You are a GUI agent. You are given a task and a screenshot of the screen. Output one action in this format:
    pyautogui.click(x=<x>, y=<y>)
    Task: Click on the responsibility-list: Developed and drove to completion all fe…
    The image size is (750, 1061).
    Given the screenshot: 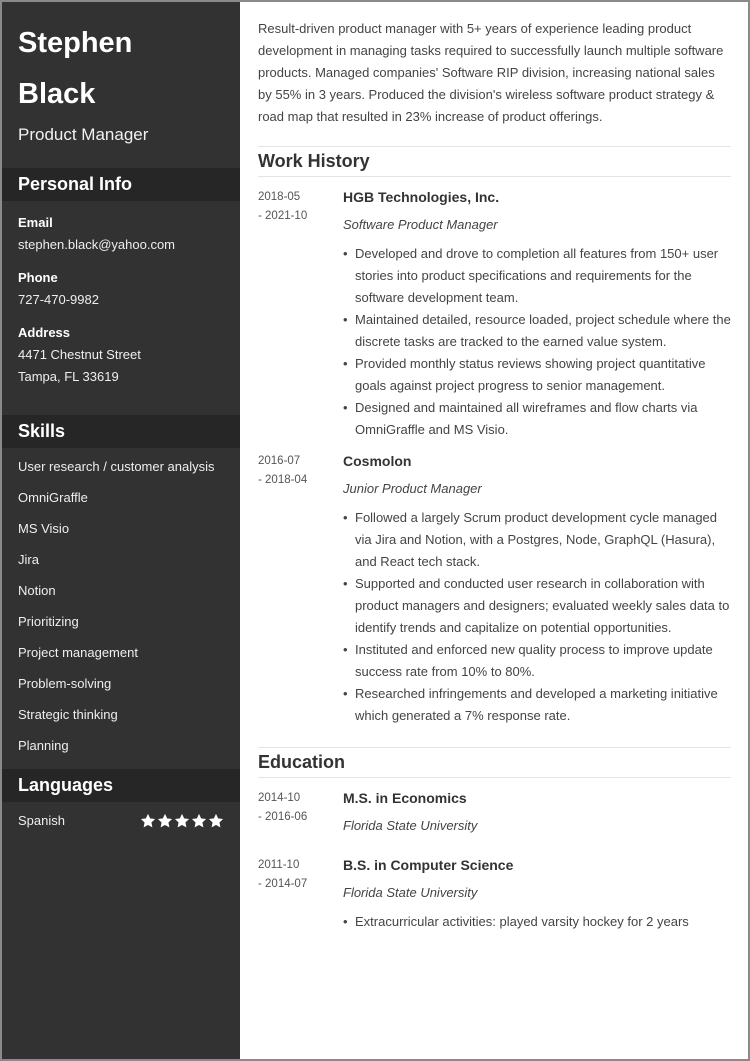 What is the action you would take?
    pyautogui.click(x=537, y=342)
    